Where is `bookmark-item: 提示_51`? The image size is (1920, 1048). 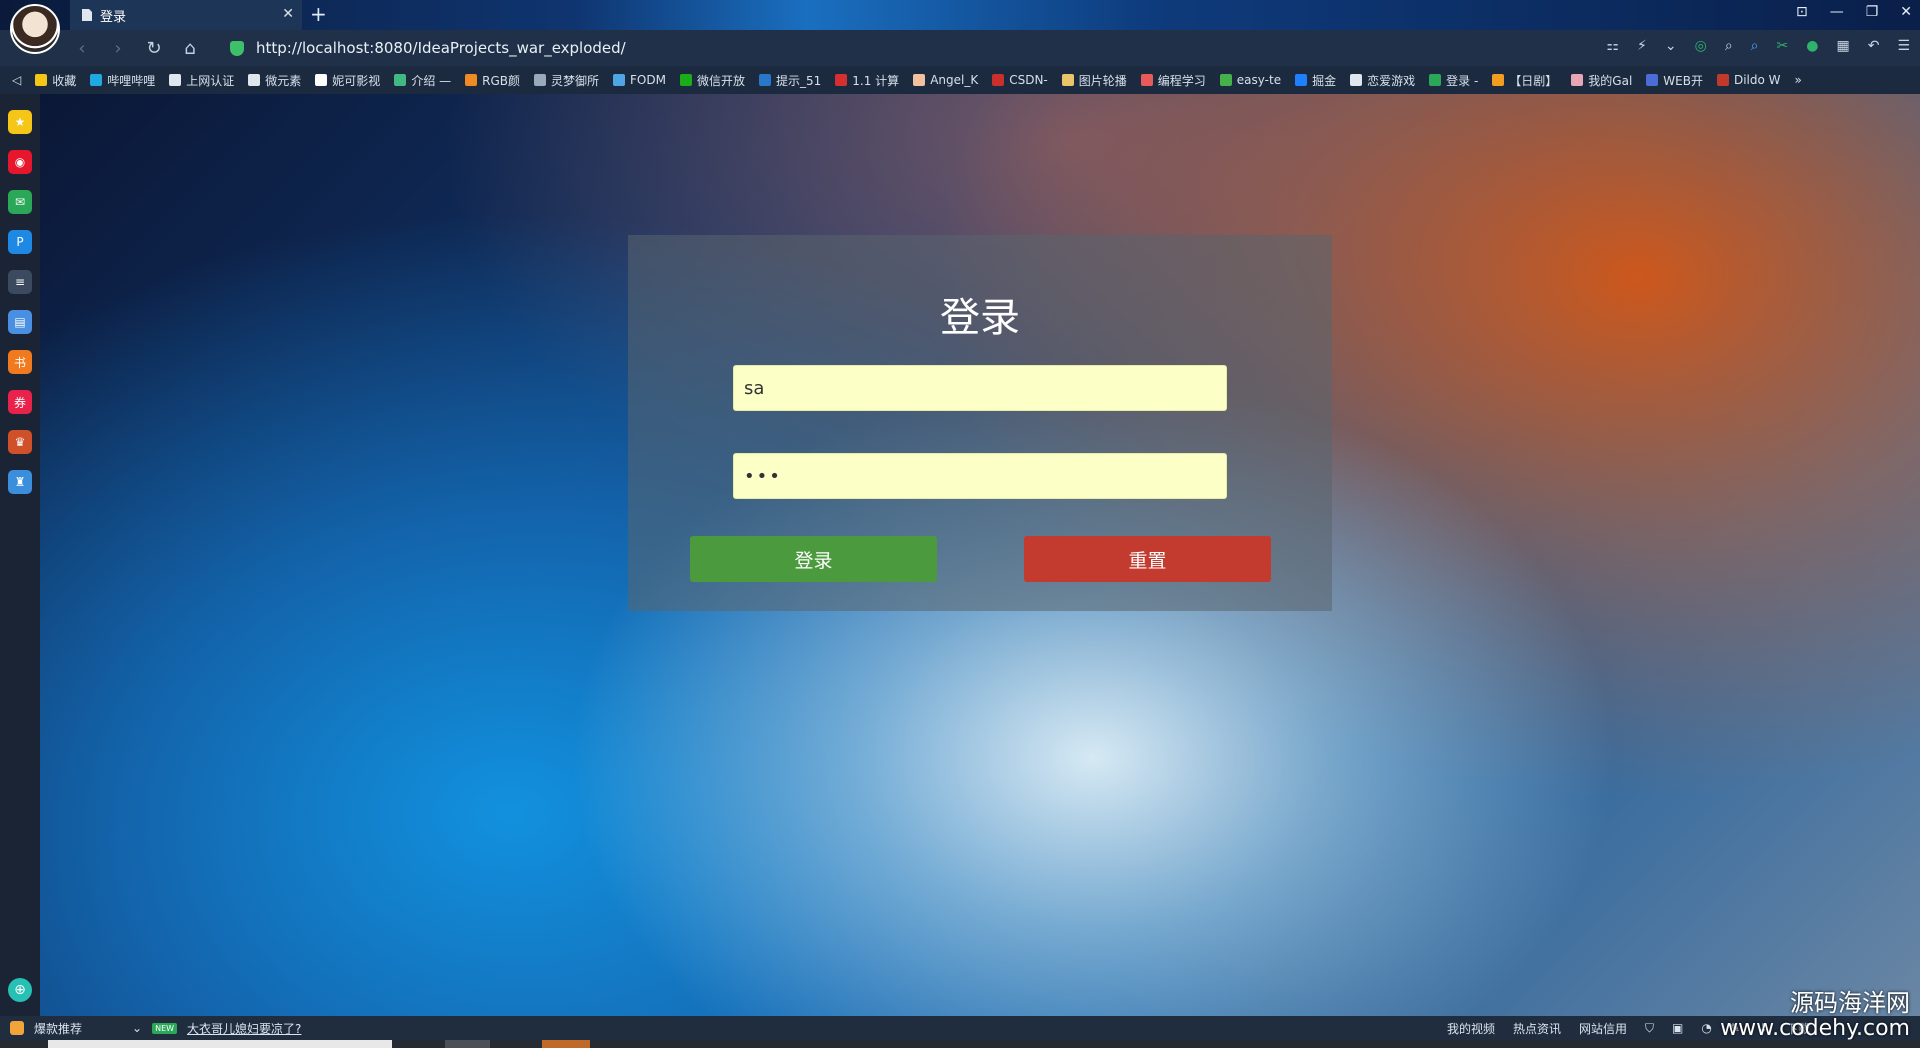
bookmark-item: 提示_51 is located at coordinates (790, 80).